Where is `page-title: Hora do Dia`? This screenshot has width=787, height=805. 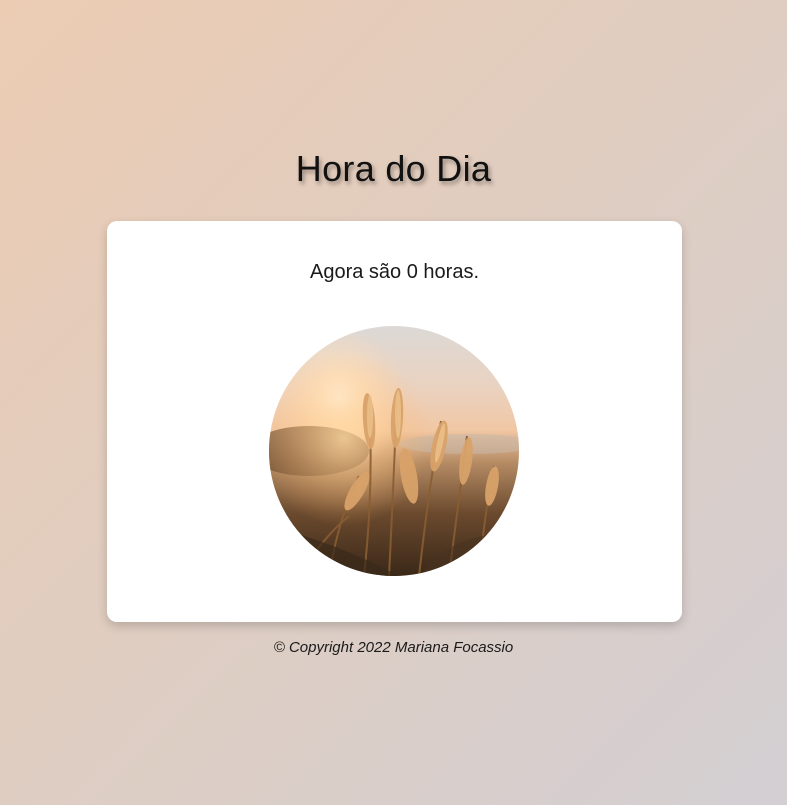
page-title: Hora do Dia is located at coordinates (393, 168).